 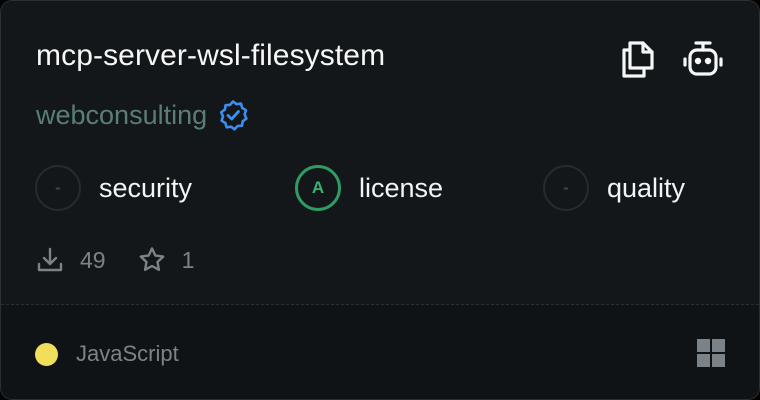 I want to click on metric-security: - security, so click(x=113, y=188).